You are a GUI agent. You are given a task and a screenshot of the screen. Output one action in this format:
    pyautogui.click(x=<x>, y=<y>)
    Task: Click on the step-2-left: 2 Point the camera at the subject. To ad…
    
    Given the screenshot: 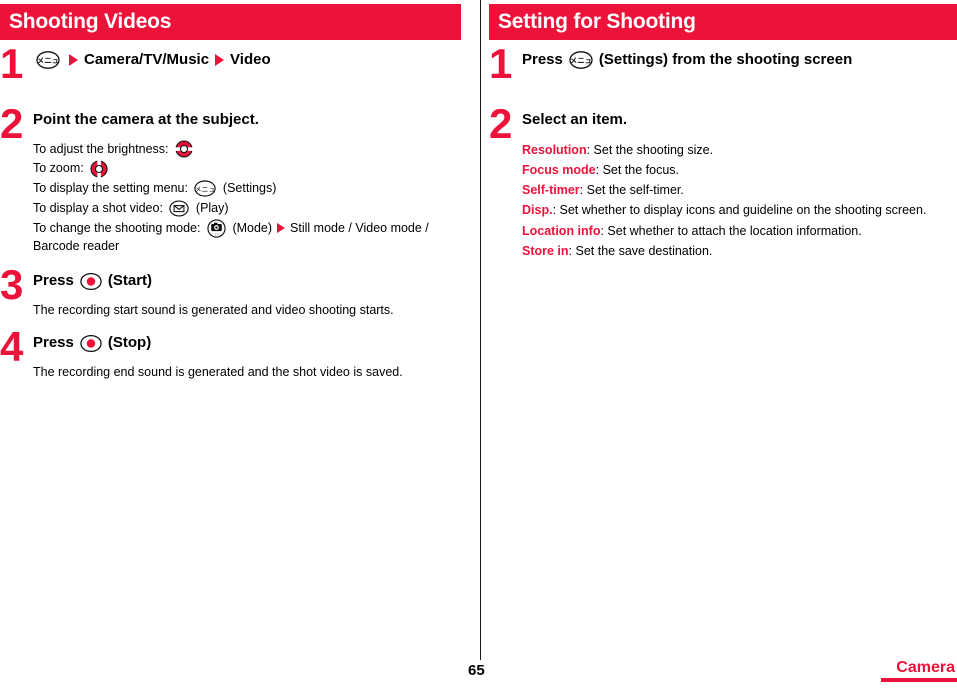 What is the action you would take?
    pyautogui.click(x=235, y=179)
    